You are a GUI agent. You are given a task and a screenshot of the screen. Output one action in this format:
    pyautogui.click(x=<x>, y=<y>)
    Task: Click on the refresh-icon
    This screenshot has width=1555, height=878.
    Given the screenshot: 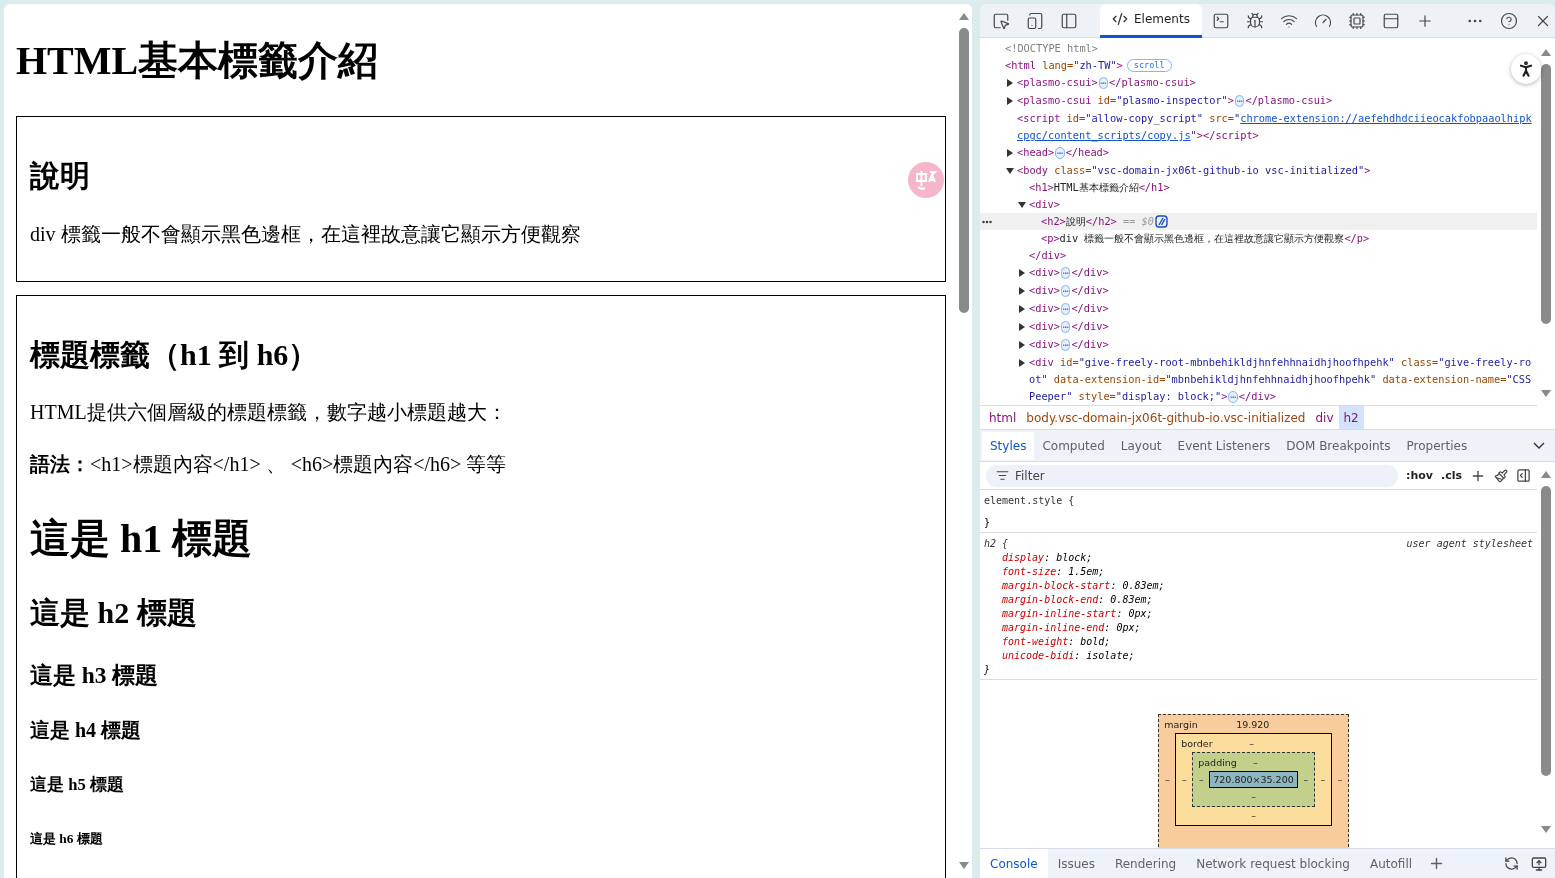 What is the action you would take?
    pyautogui.click(x=1511, y=863)
    